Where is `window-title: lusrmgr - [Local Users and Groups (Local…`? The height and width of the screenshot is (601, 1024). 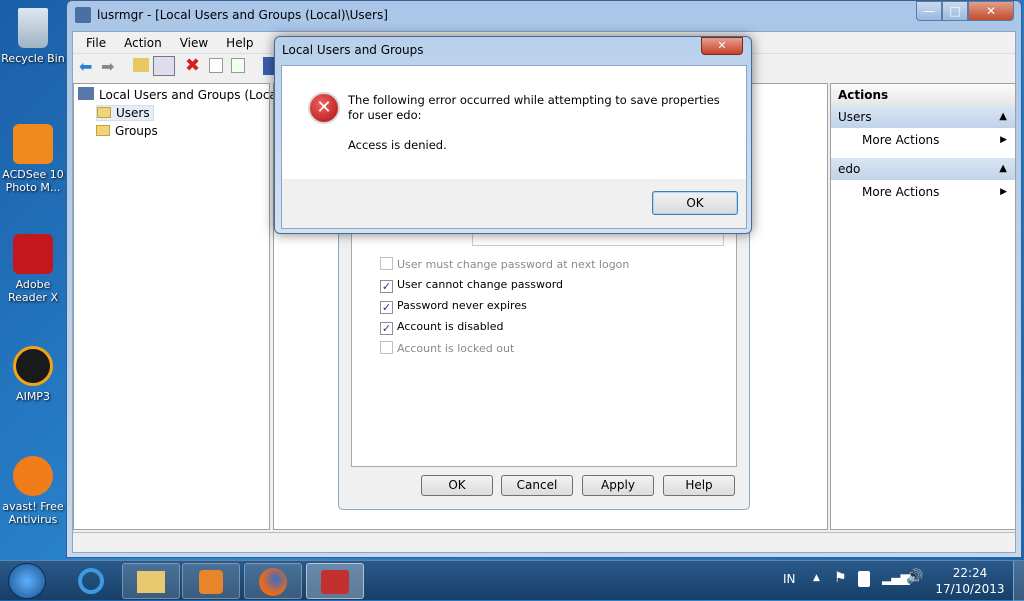 window-title: lusrmgr - [Local Users and Groups (Local… is located at coordinates (242, 15).